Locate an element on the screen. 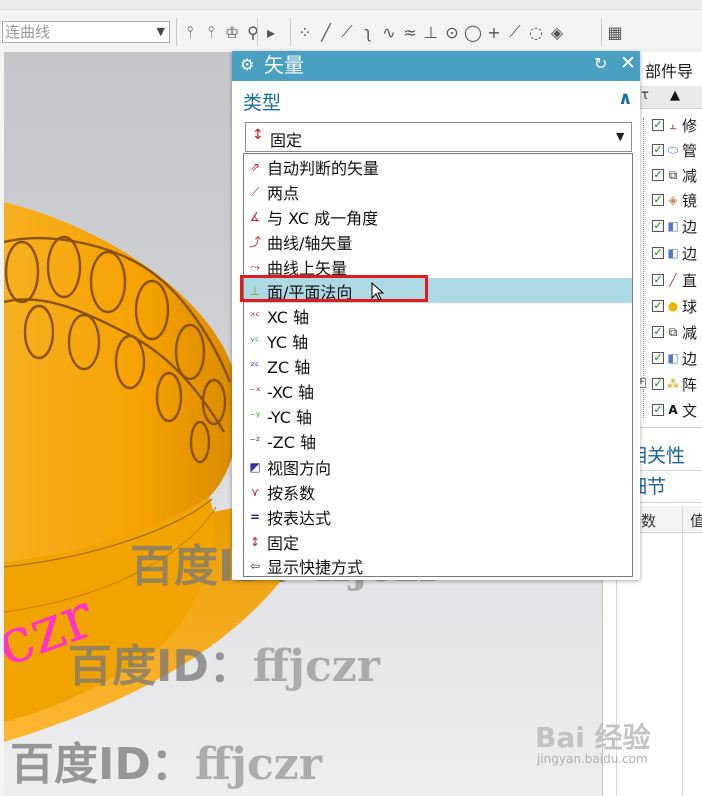 This screenshot has width=702, height=796. nav-feature-row: ✓ A 文 is located at coordinates (674, 410).